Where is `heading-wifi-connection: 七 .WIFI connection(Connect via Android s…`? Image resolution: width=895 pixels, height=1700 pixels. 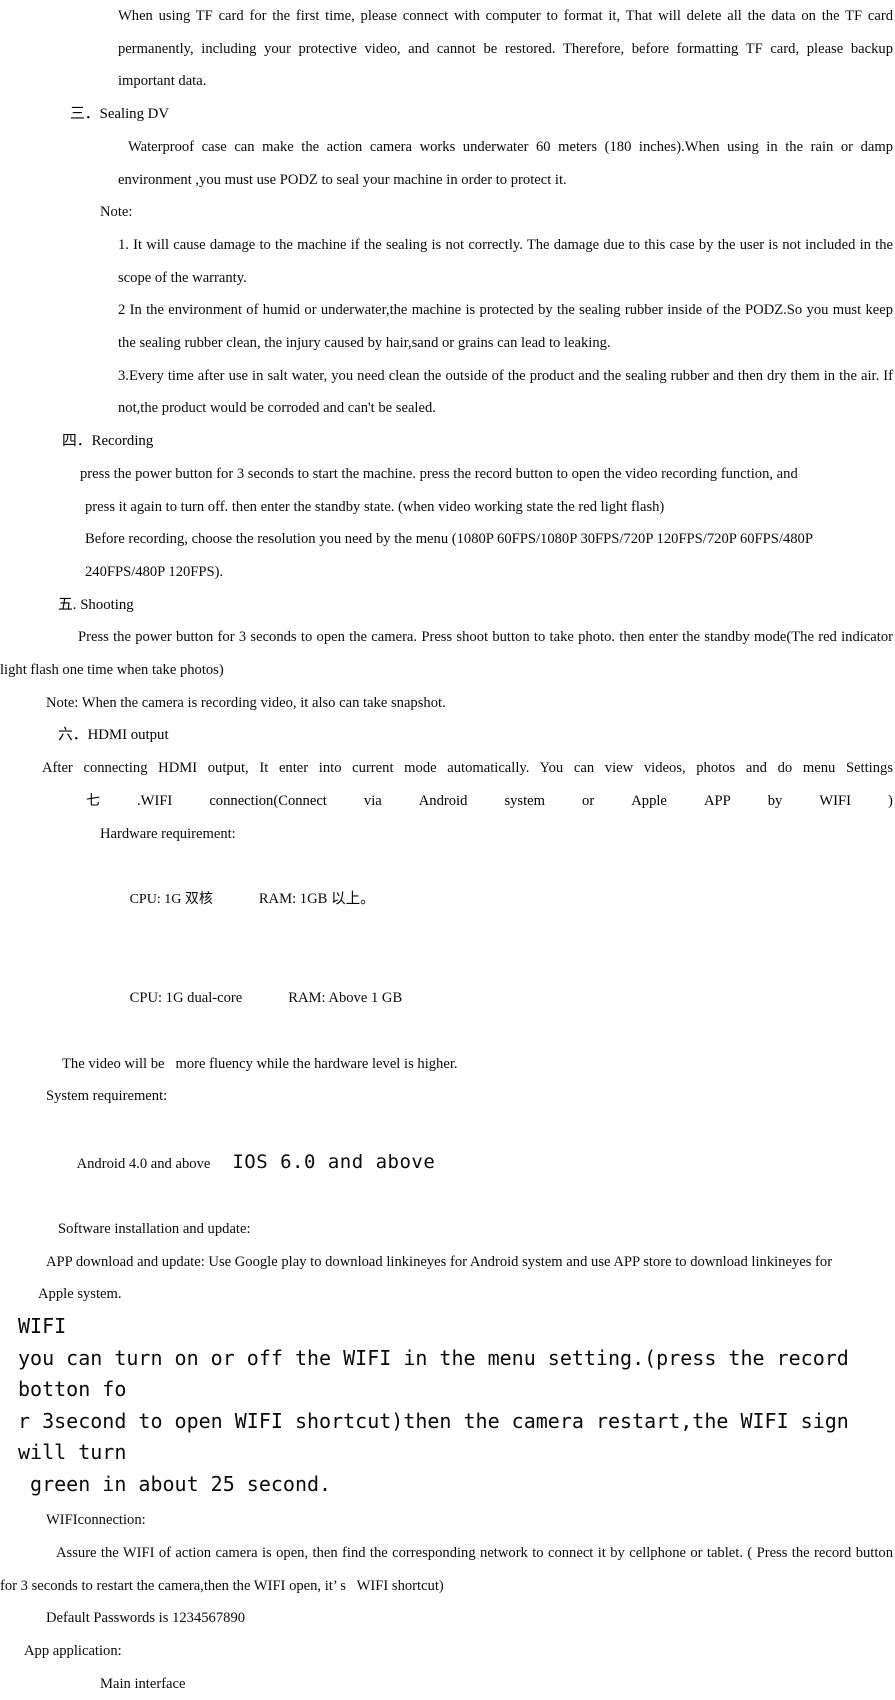
heading-wifi-connection: 七 .WIFI connection(Connect via Android s… is located at coordinates (447, 801).